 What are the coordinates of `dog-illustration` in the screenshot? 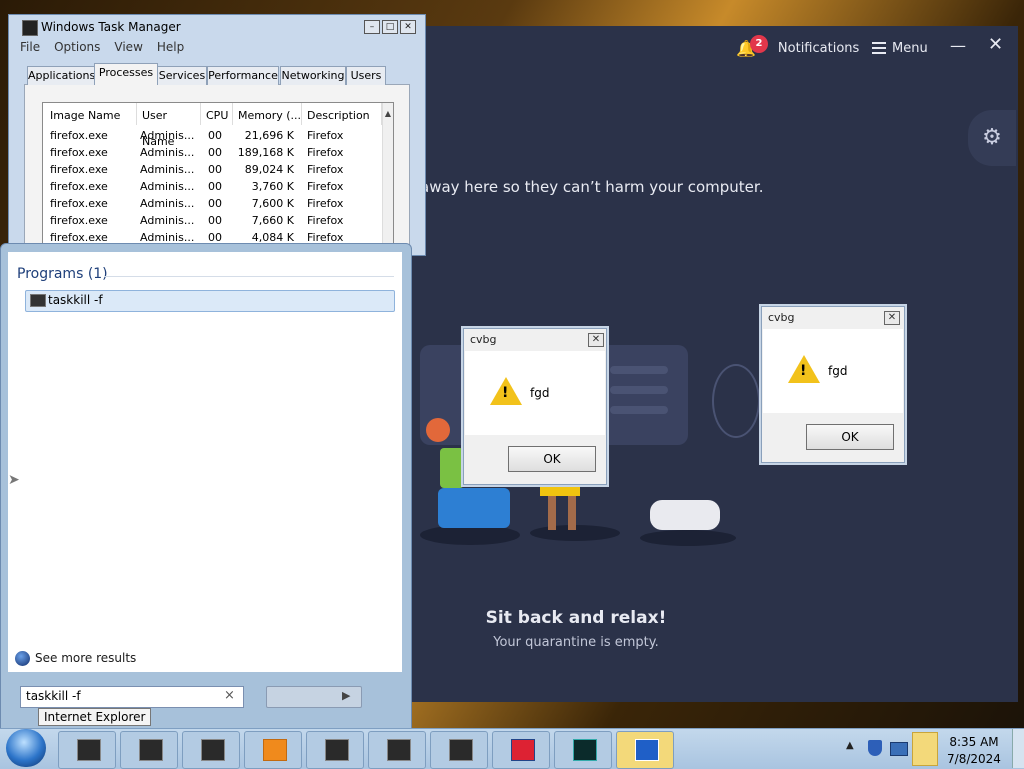 It's located at (685, 515).